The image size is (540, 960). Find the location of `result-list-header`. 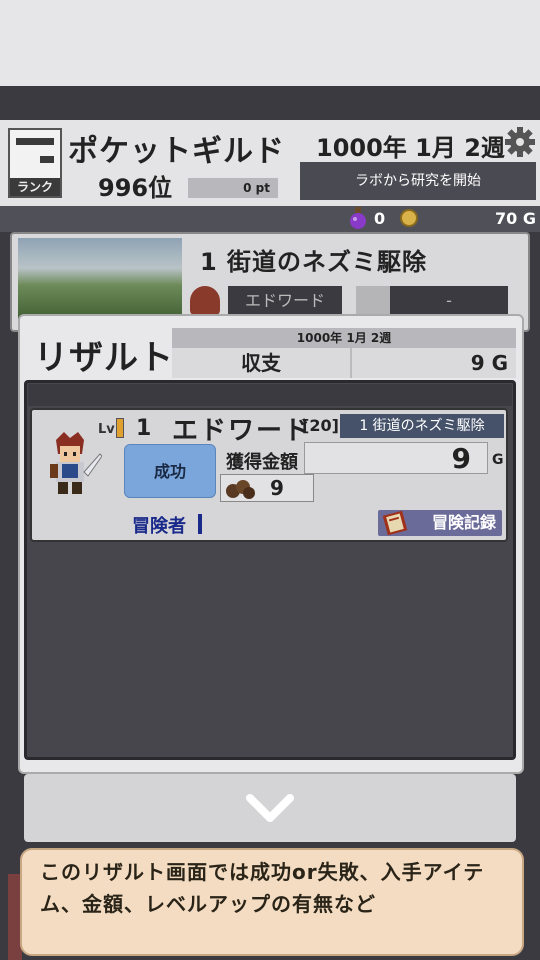

result-list-header is located at coordinates (270, 395).